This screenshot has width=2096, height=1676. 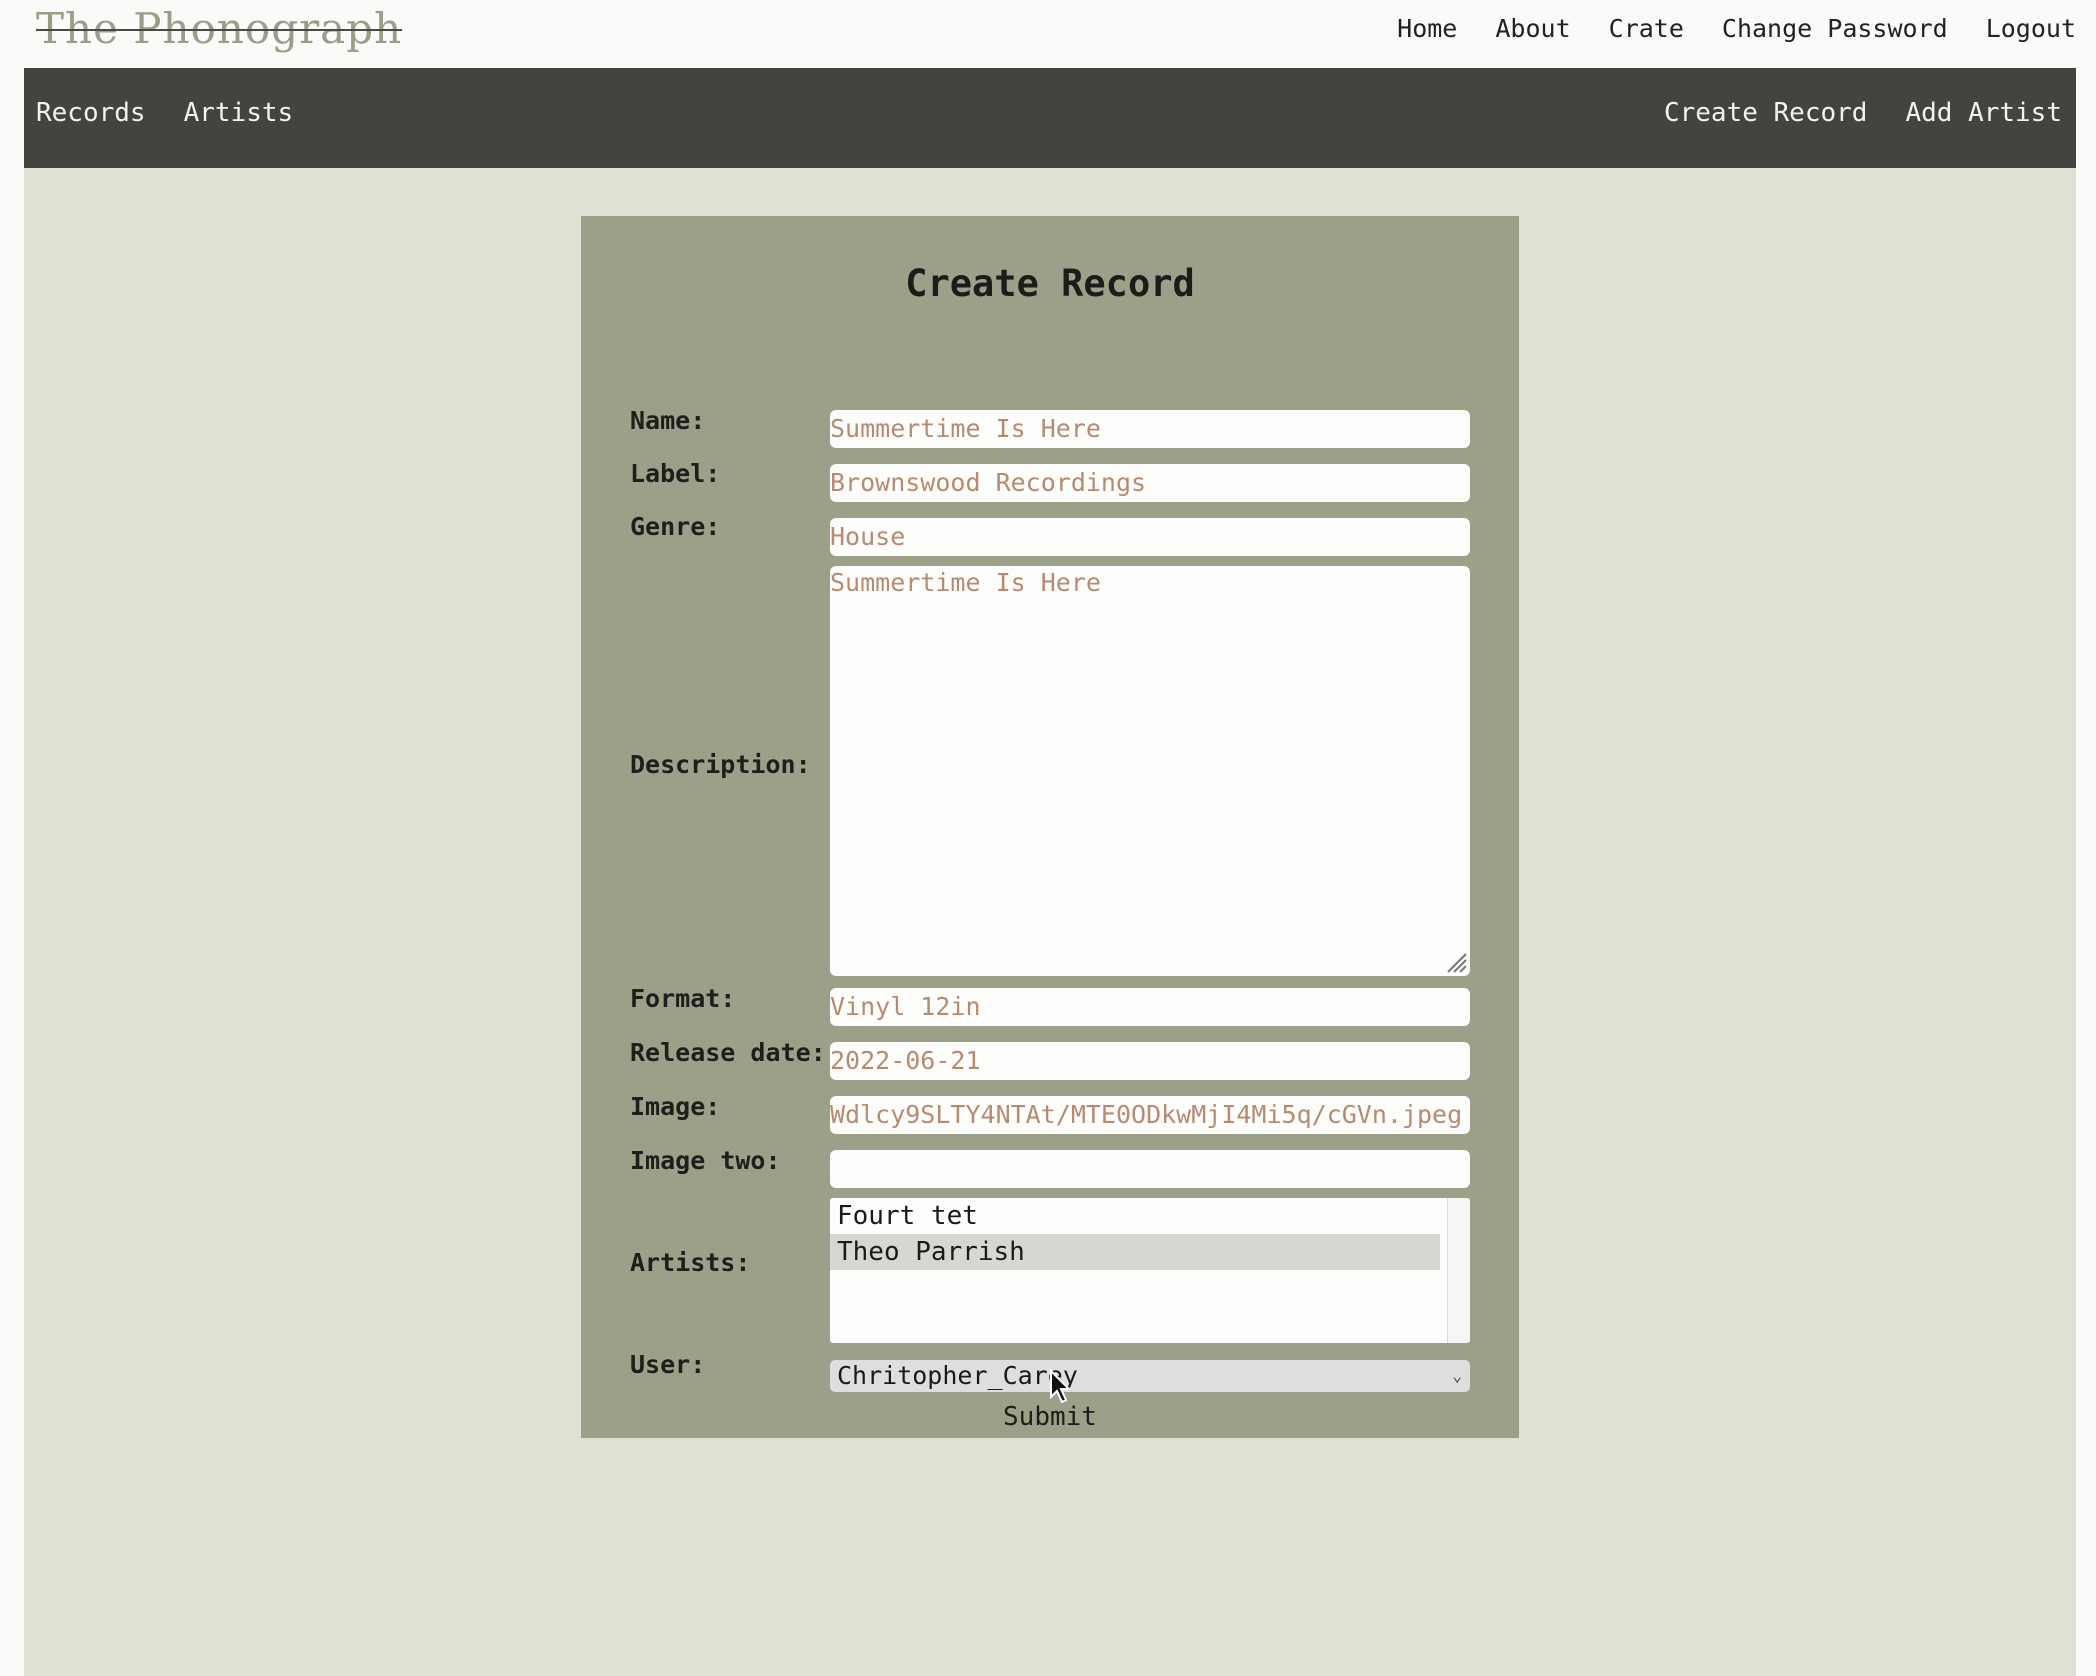 What do you see at coordinates (1150, 771) in the screenshot?
I see `description-textarea: Summertime Is Here` at bounding box center [1150, 771].